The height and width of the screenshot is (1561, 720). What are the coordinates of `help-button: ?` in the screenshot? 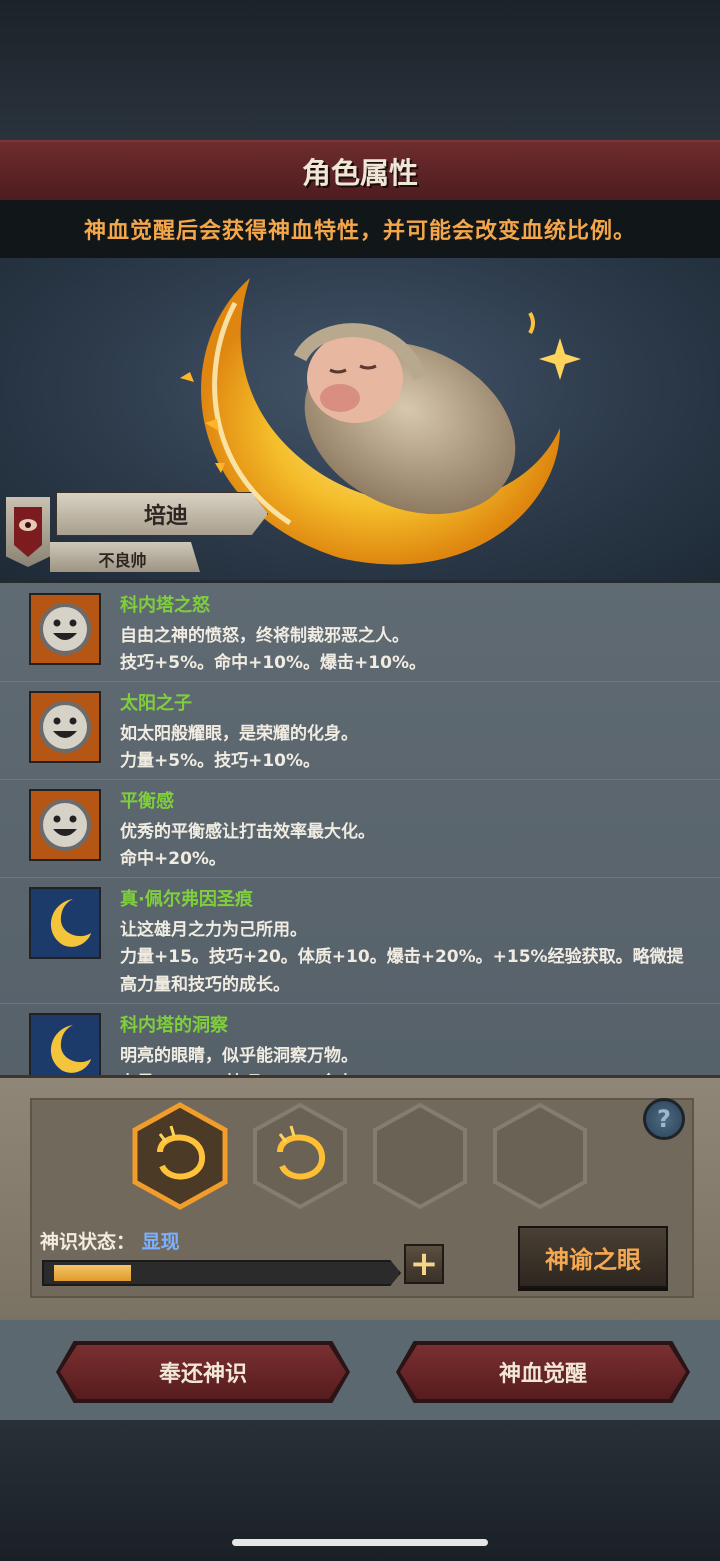 It's located at (664, 1119).